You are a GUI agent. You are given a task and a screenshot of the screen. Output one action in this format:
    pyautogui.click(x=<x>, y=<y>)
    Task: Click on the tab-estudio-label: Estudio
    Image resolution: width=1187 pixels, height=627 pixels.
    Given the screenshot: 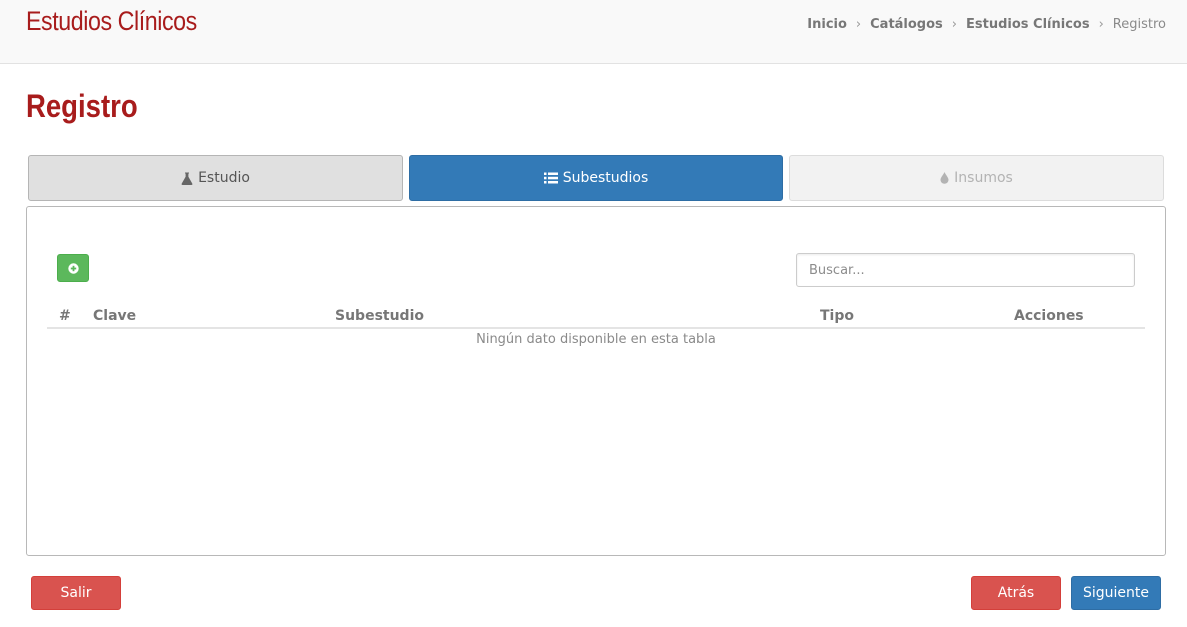 What is the action you would take?
    pyautogui.click(x=224, y=178)
    